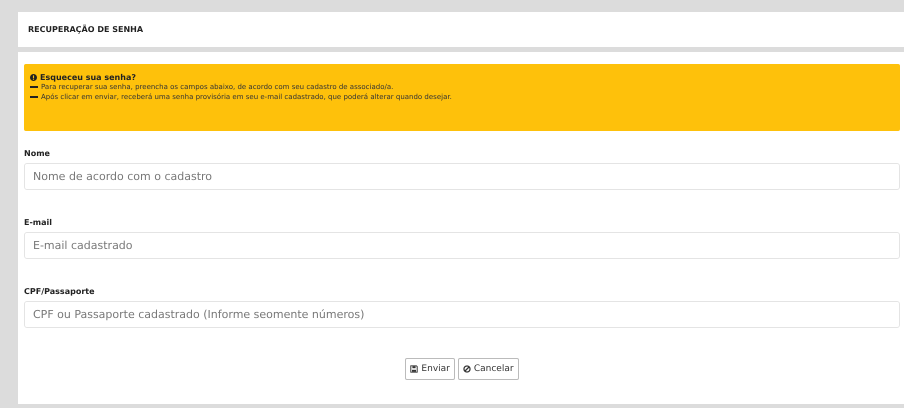  What do you see at coordinates (466, 369) in the screenshot?
I see `cancel-icon` at bounding box center [466, 369].